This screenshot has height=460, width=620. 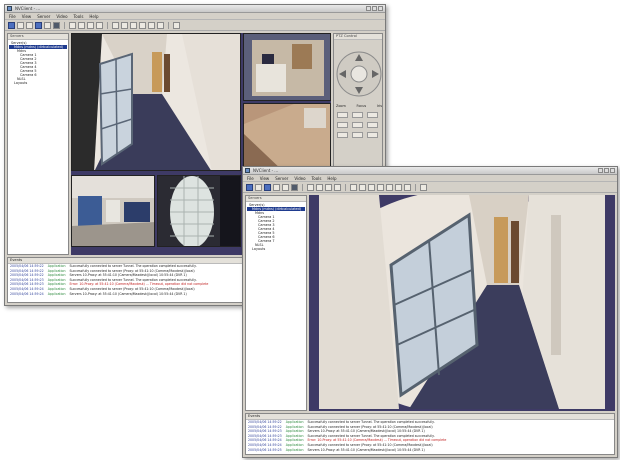 What do you see at coordinates (287, 67) in the screenshot?
I see `camera-view-office` at bounding box center [287, 67].